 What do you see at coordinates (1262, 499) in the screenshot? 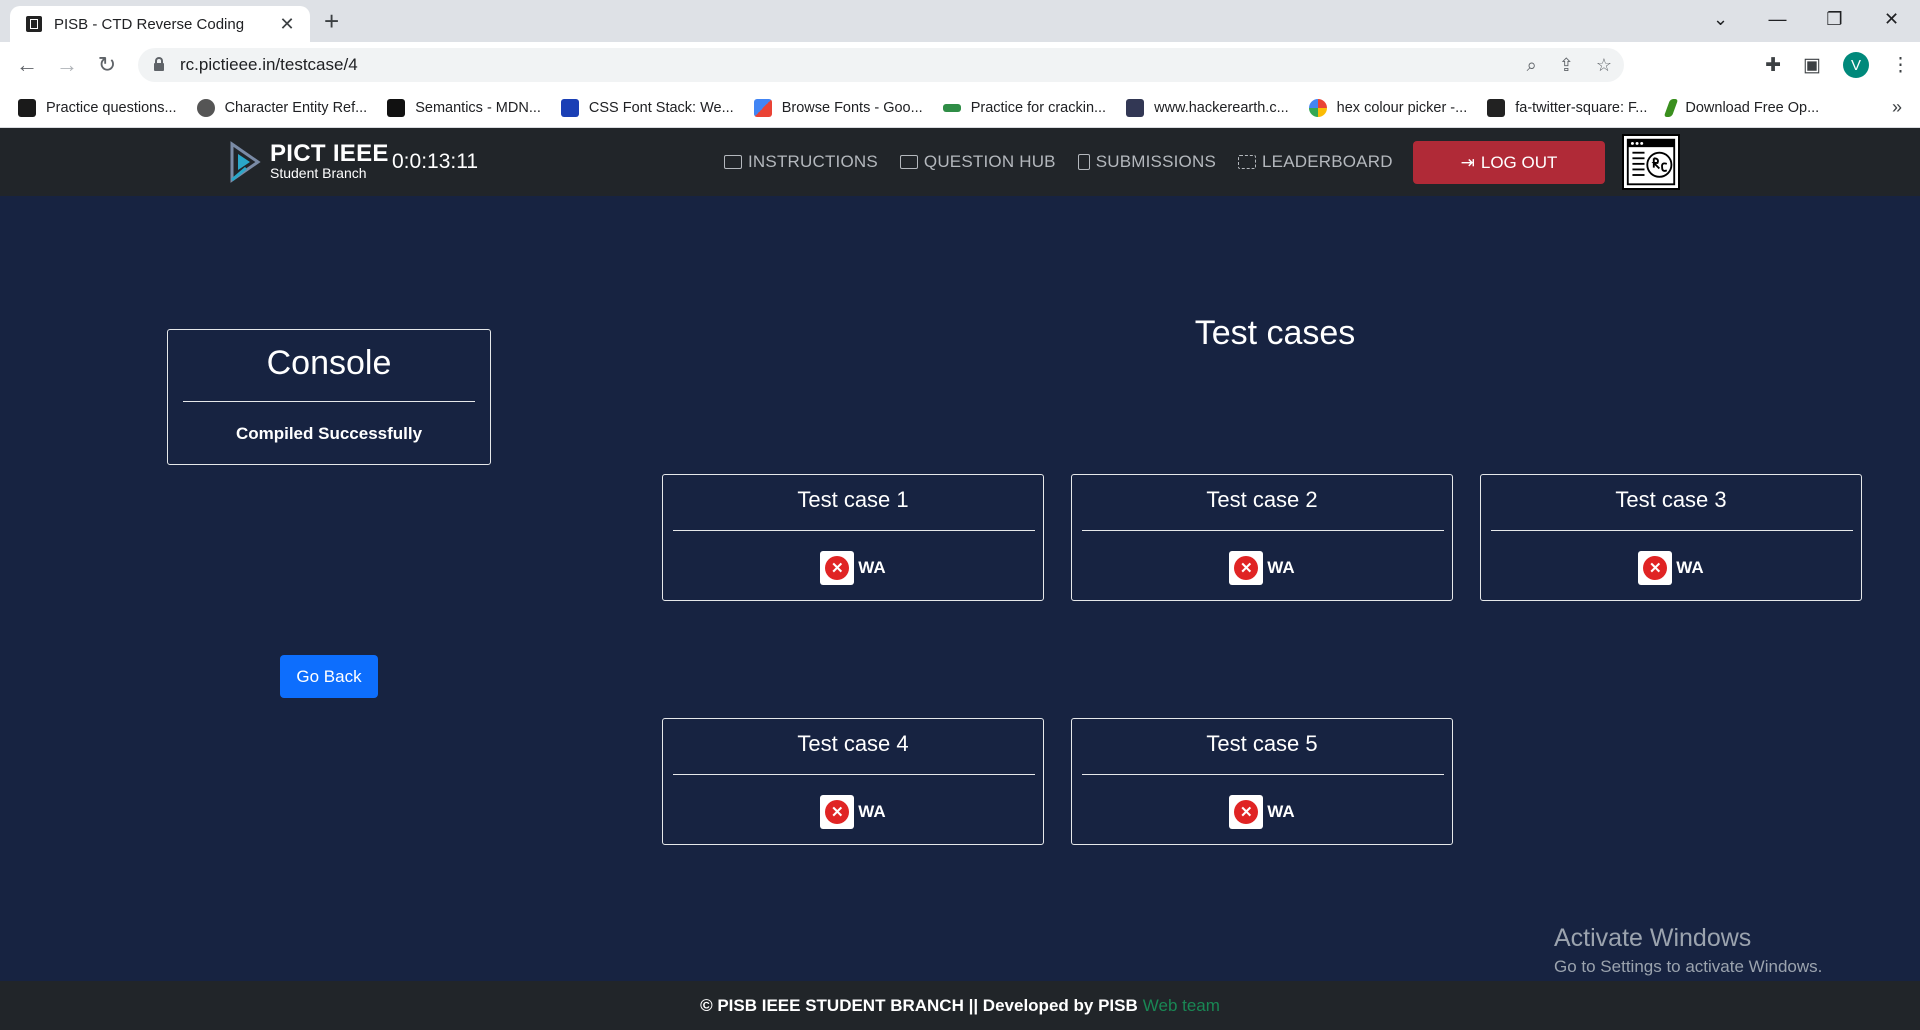
I see `testcase-title: Test case 2` at bounding box center [1262, 499].